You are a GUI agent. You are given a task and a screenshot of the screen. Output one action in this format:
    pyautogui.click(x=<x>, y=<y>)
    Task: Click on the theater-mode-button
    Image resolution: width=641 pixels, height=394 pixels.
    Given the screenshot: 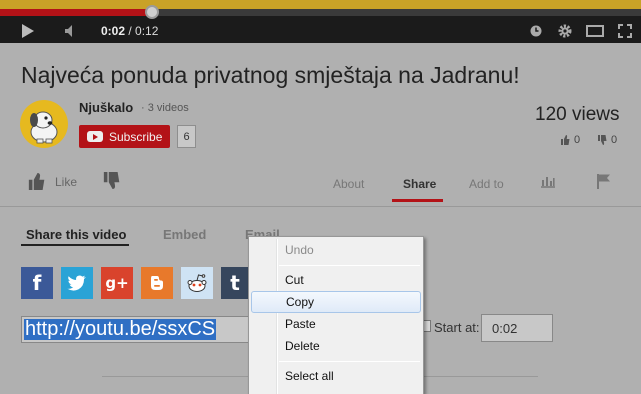 What is the action you would take?
    pyautogui.click(x=595, y=31)
    